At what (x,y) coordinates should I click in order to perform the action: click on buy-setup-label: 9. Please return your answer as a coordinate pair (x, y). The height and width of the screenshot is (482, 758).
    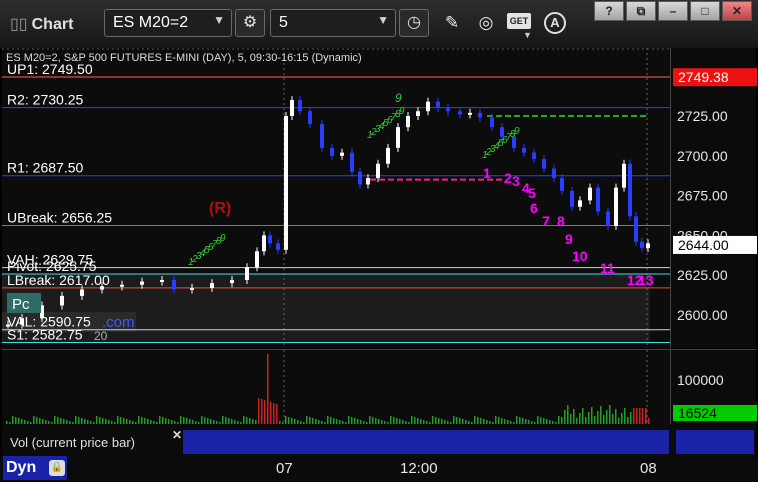
    Looking at the image, I should click on (398, 98).